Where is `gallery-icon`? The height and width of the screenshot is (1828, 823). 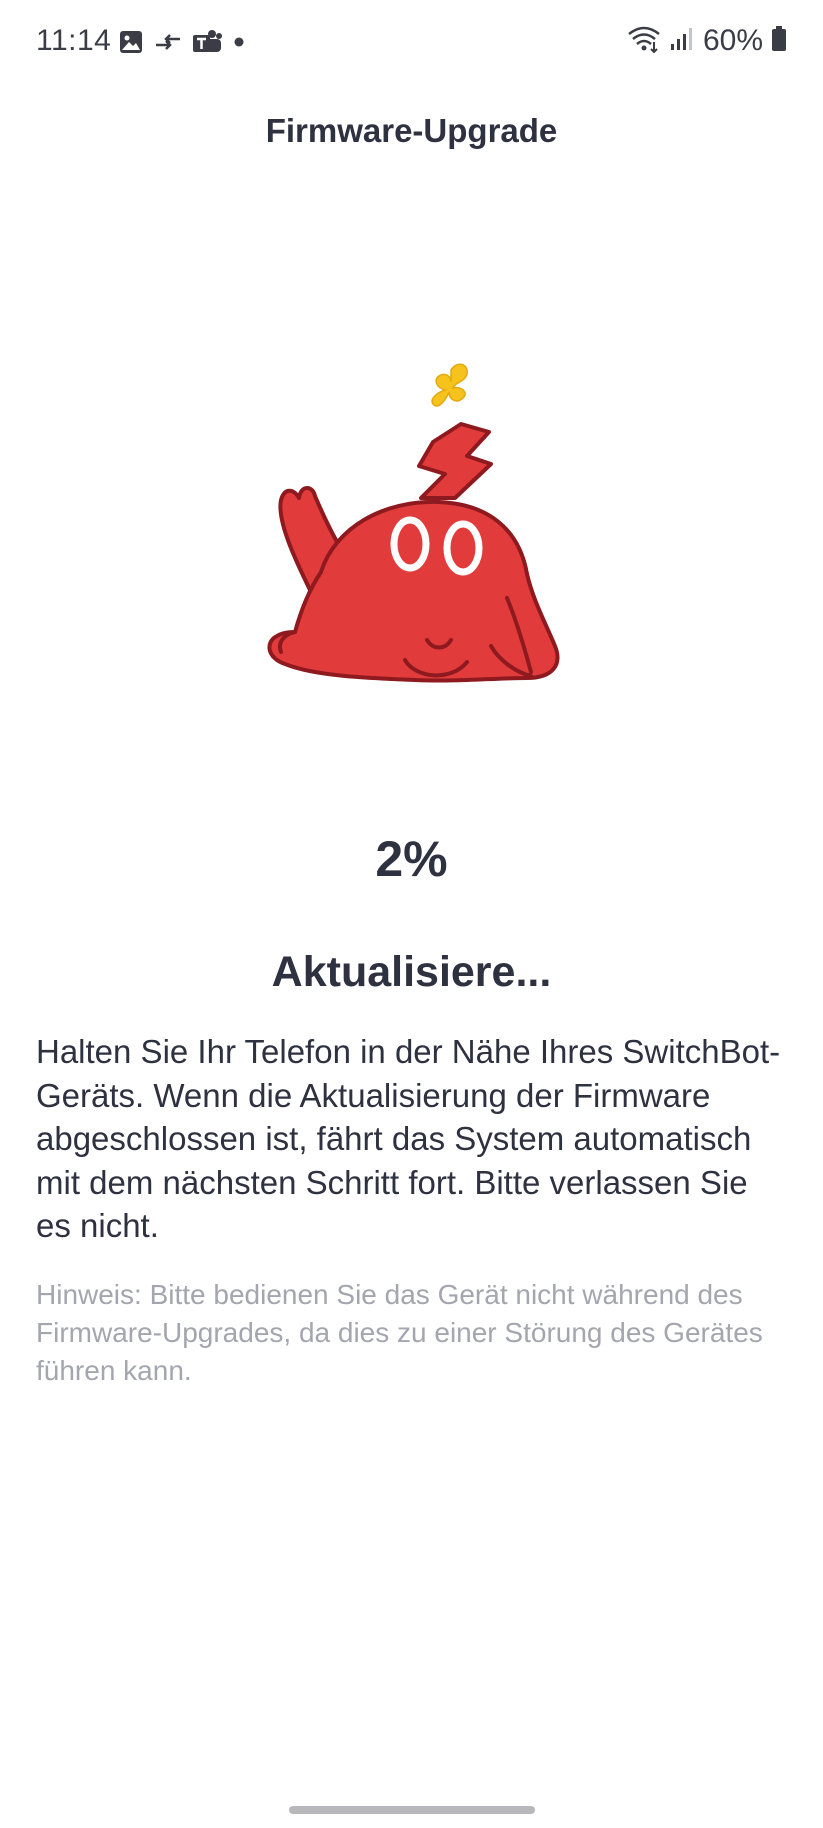
gallery-icon is located at coordinates (131, 44).